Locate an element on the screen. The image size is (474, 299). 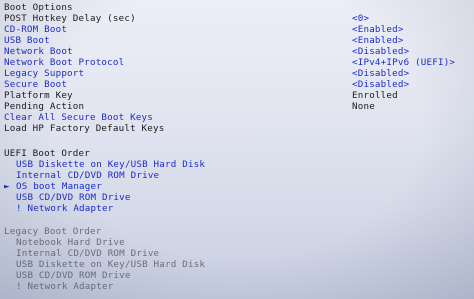
option-label: USB Boot is located at coordinates (27, 40).